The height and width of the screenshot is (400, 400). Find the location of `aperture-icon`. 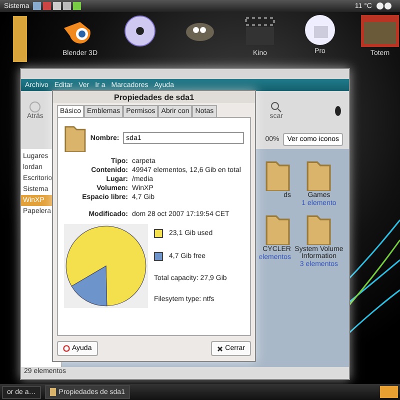

aperture-icon is located at coordinates (140, 31).